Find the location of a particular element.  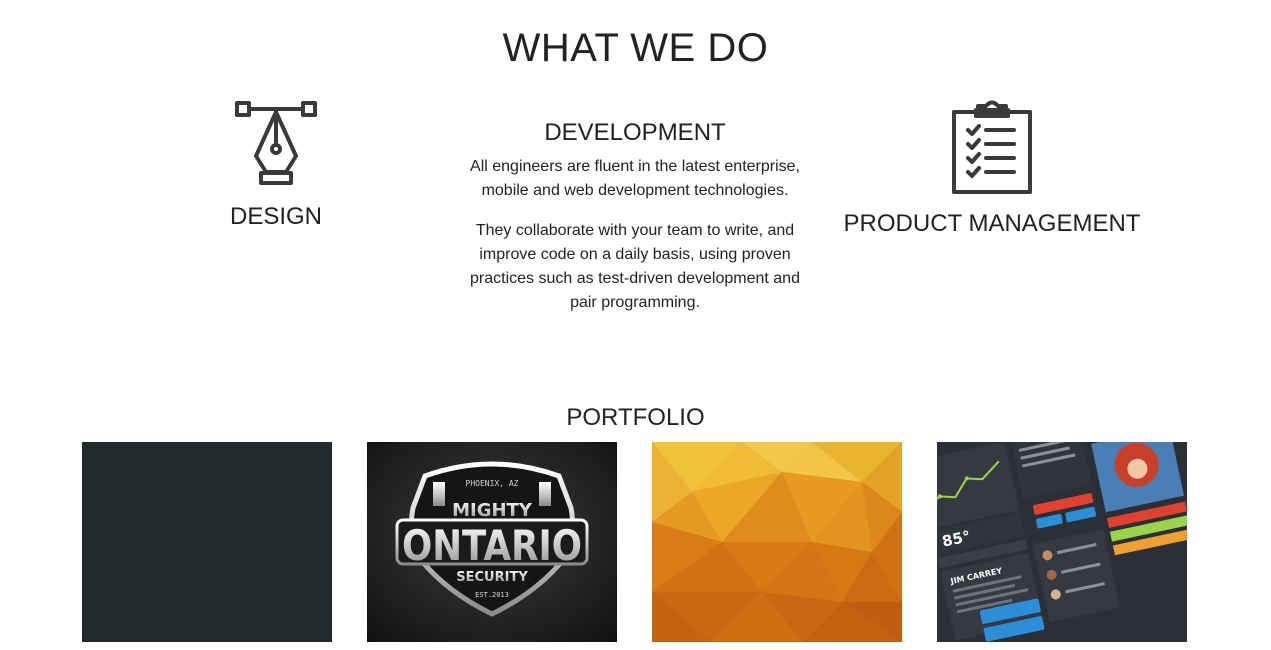

service-product-management: PRODUCT MANAGEMENT is located at coordinates (992, 169).